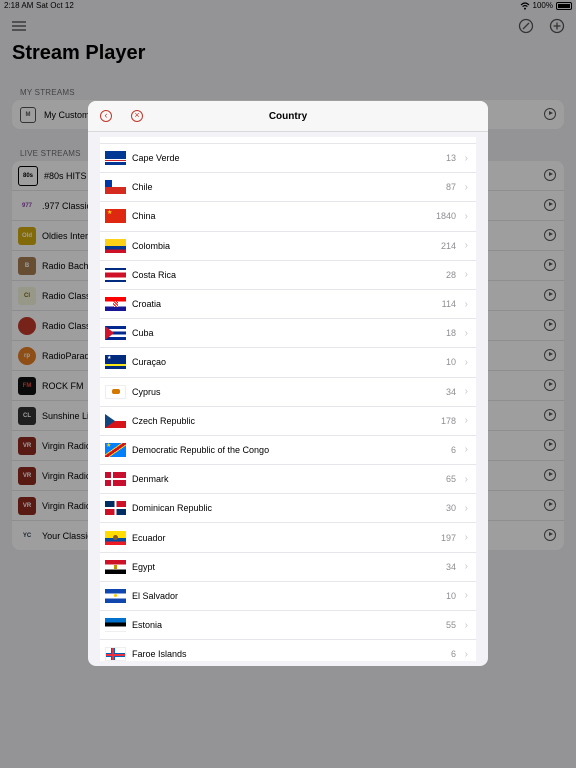 This screenshot has height=768, width=576. Describe the element at coordinates (115, 362) in the screenshot. I see `flag-curacao-icon: ★` at that location.